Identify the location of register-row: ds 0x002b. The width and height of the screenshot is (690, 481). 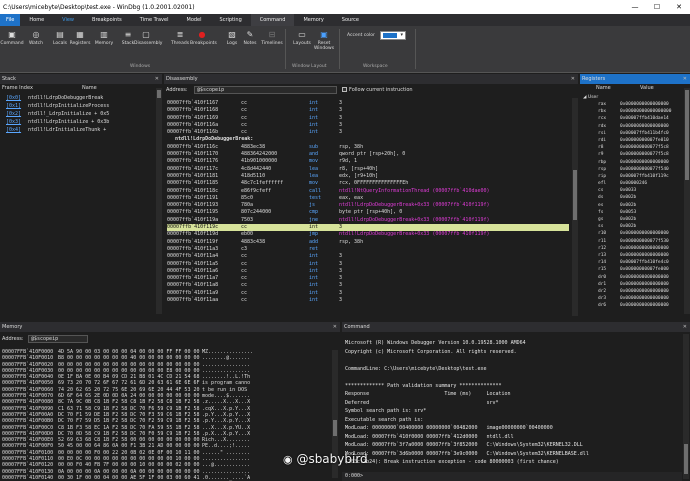
(634, 198).